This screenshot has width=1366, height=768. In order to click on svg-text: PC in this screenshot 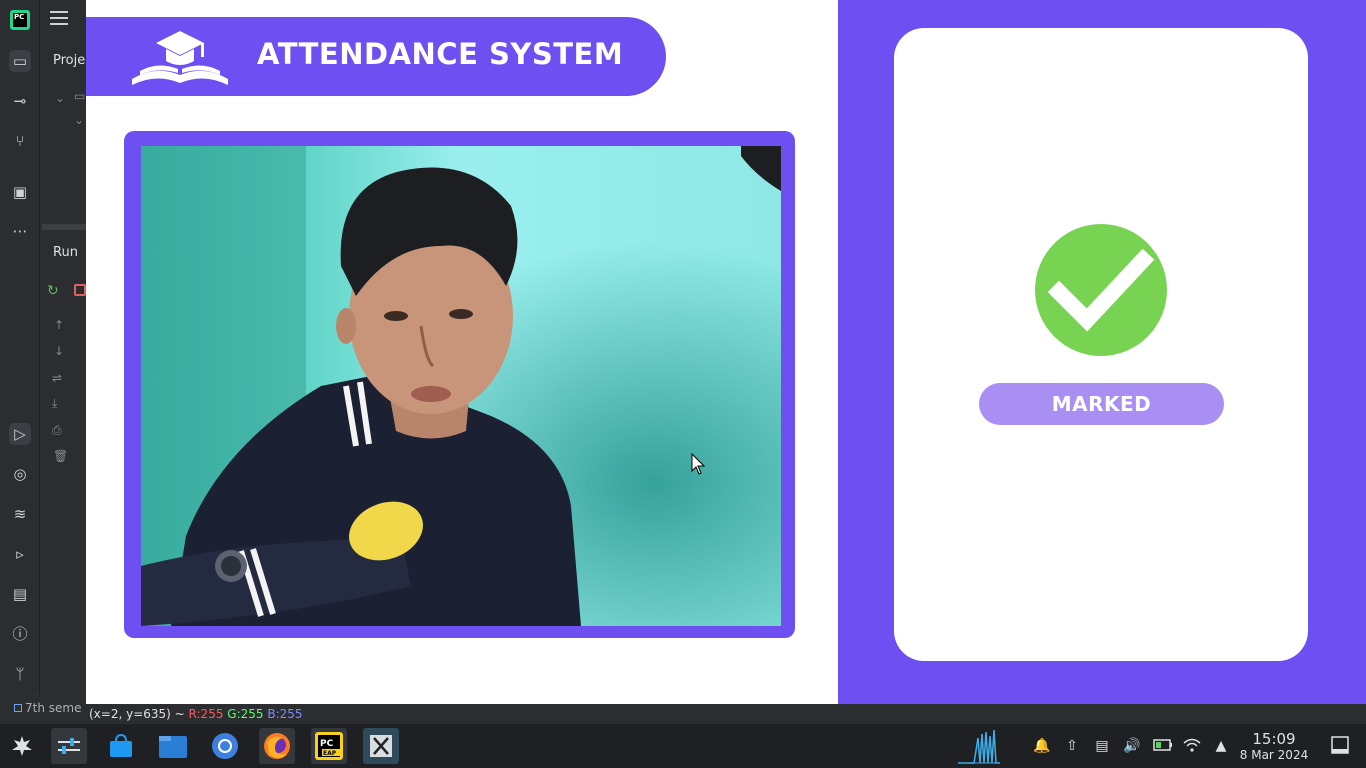, I will do `click(327, 744)`.